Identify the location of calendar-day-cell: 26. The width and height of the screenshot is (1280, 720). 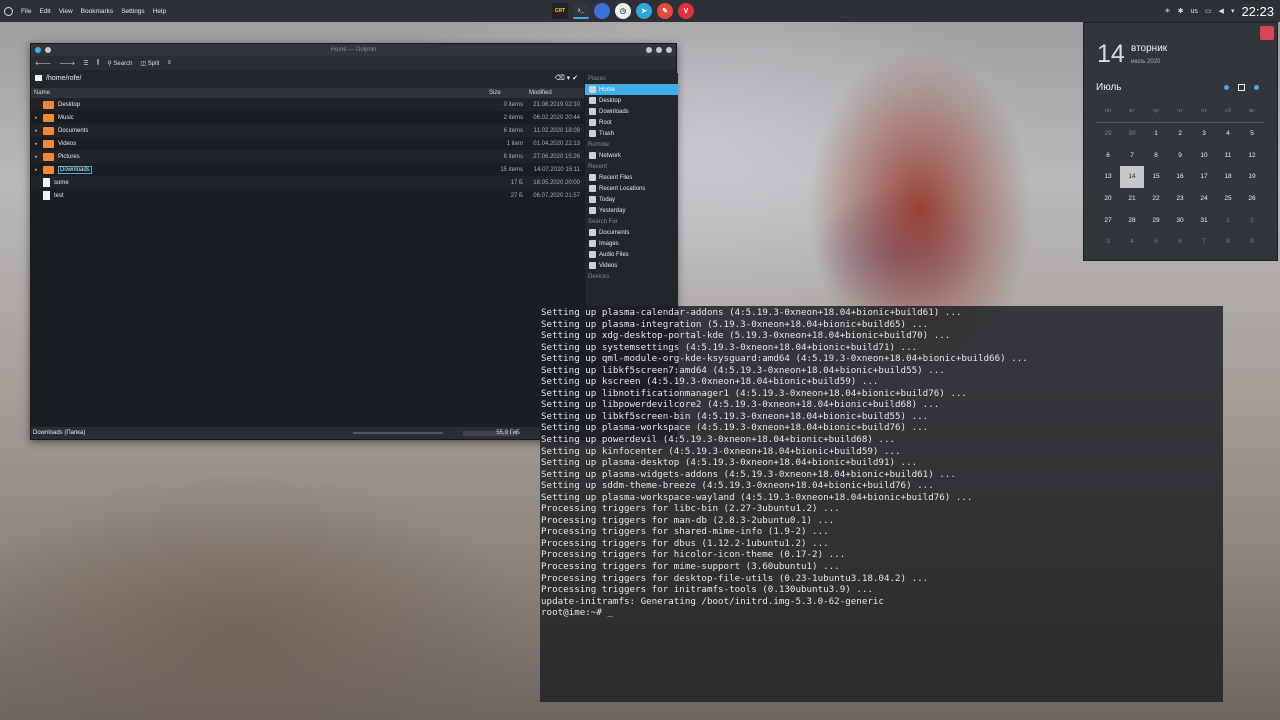
(1252, 199).